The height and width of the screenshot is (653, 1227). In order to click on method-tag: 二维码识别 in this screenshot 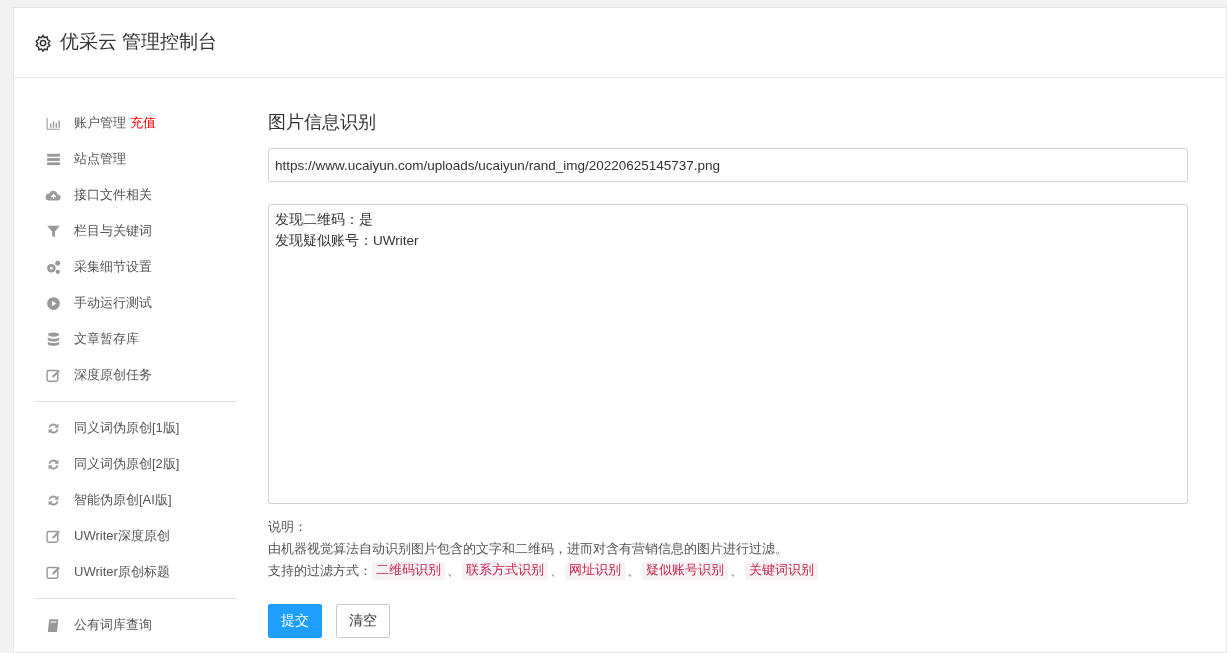, I will do `click(408, 571)`.